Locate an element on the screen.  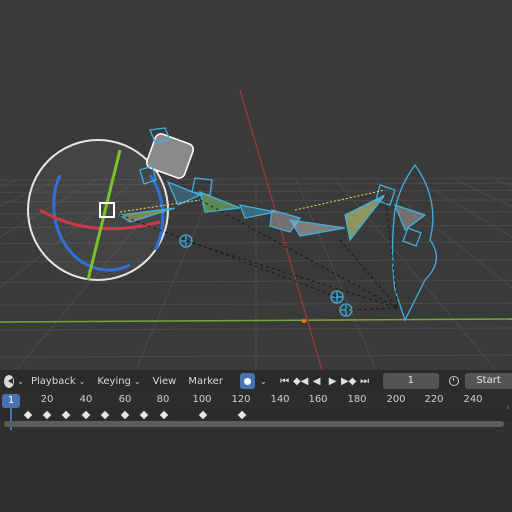
auto-keying-button is located at coordinates (247, 381).